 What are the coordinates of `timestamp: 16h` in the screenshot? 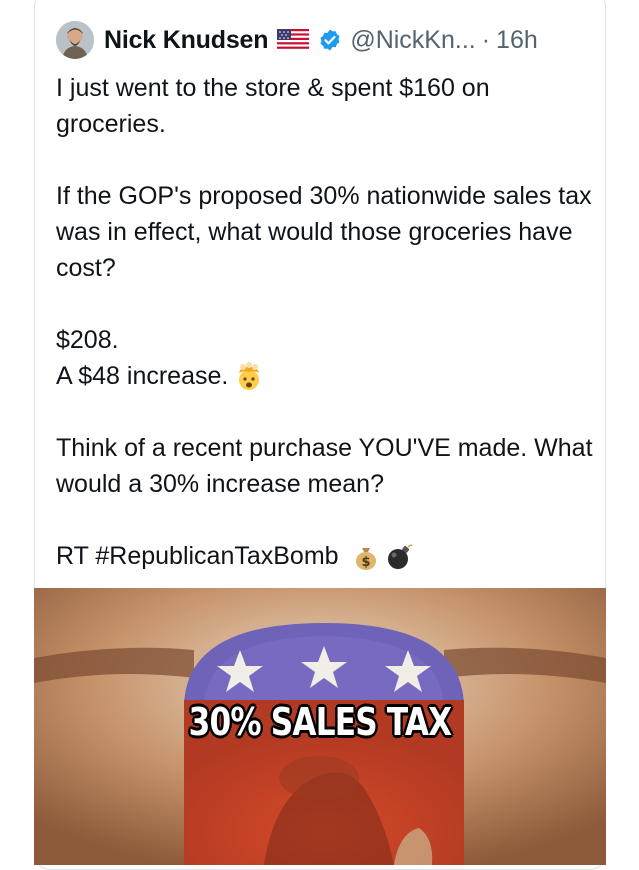 It's located at (517, 40).